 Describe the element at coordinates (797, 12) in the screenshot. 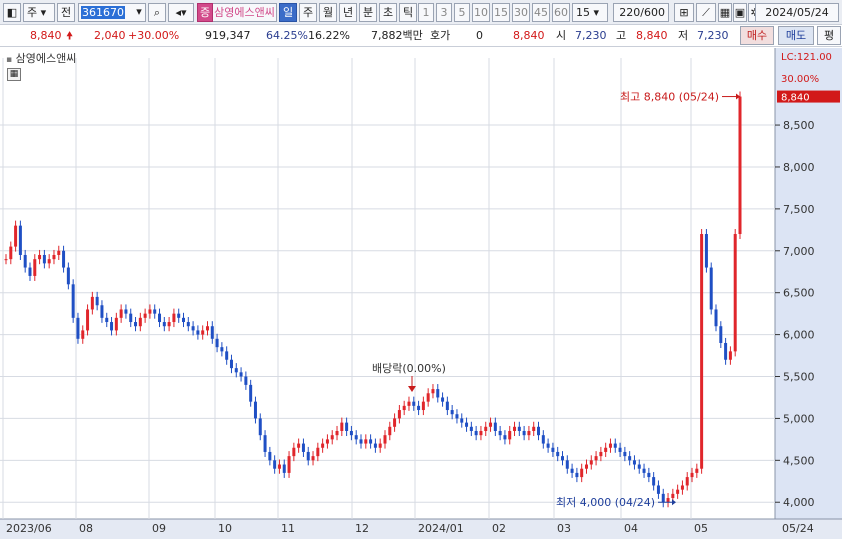

I see `date-input: 2024/05/24` at that location.